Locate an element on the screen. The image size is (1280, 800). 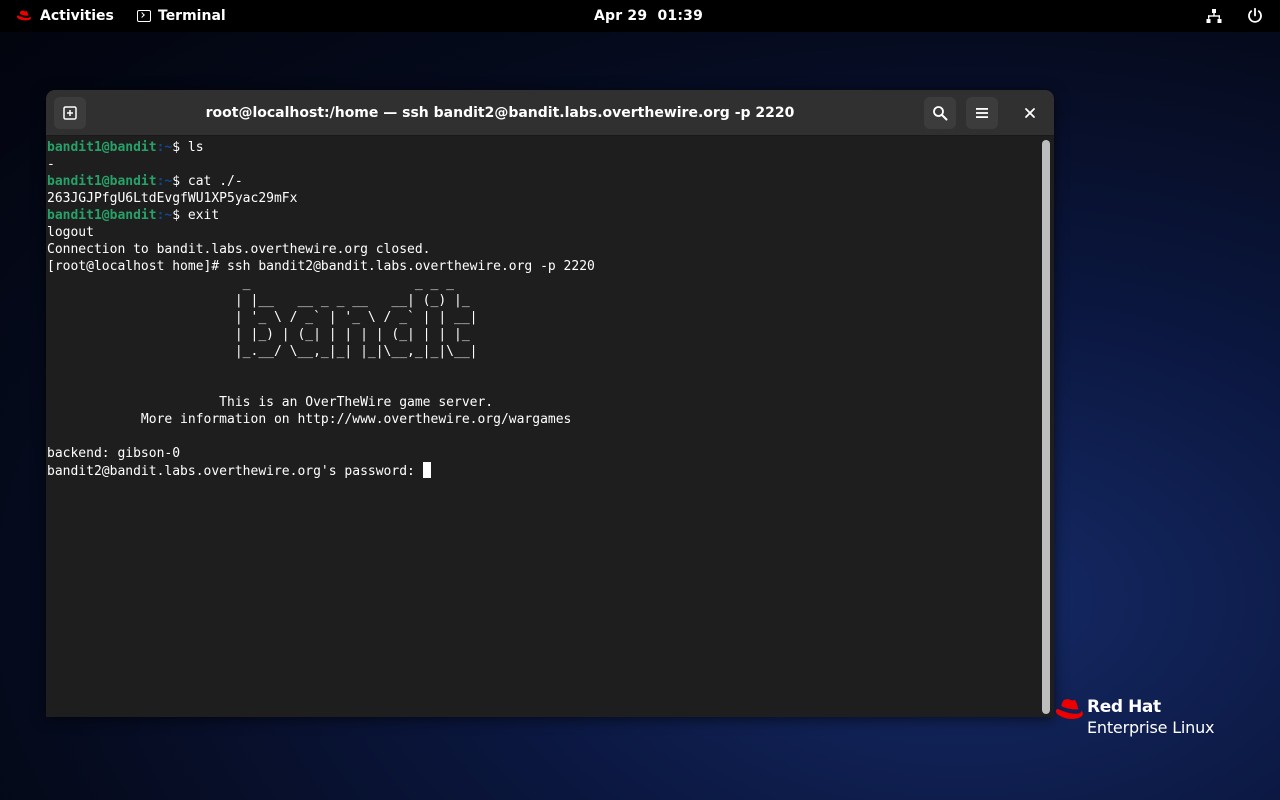
hamburger-menu-icon is located at coordinates (982, 113).